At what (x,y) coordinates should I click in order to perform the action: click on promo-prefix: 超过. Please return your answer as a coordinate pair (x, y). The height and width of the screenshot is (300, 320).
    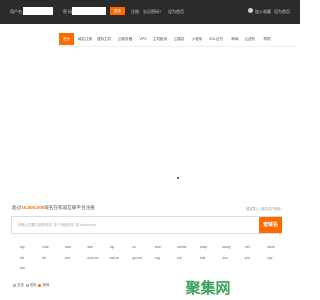
    Looking at the image, I should click on (17, 207).